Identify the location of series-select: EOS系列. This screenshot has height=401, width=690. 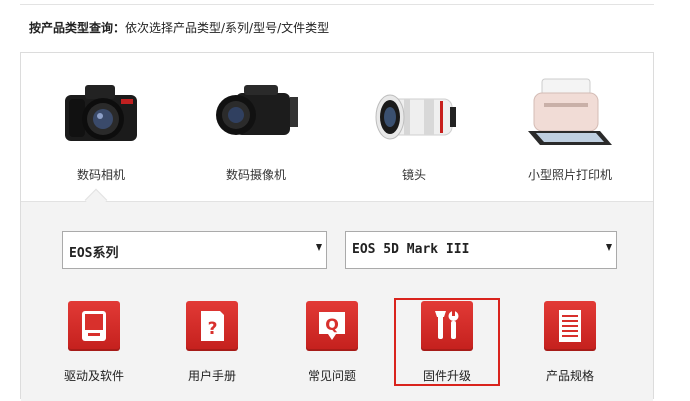
(194, 250).